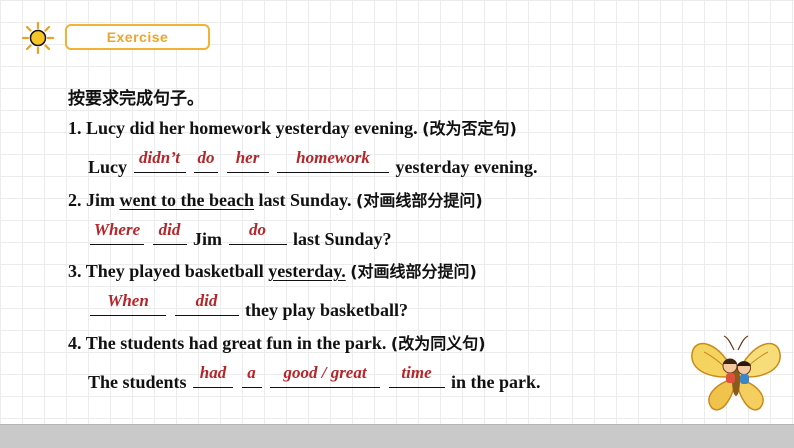 The width and height of the screenshot is (794, 448). Describe the element at coordinates (38, 38) in the screenshot. I see `sun-icon` at that location.